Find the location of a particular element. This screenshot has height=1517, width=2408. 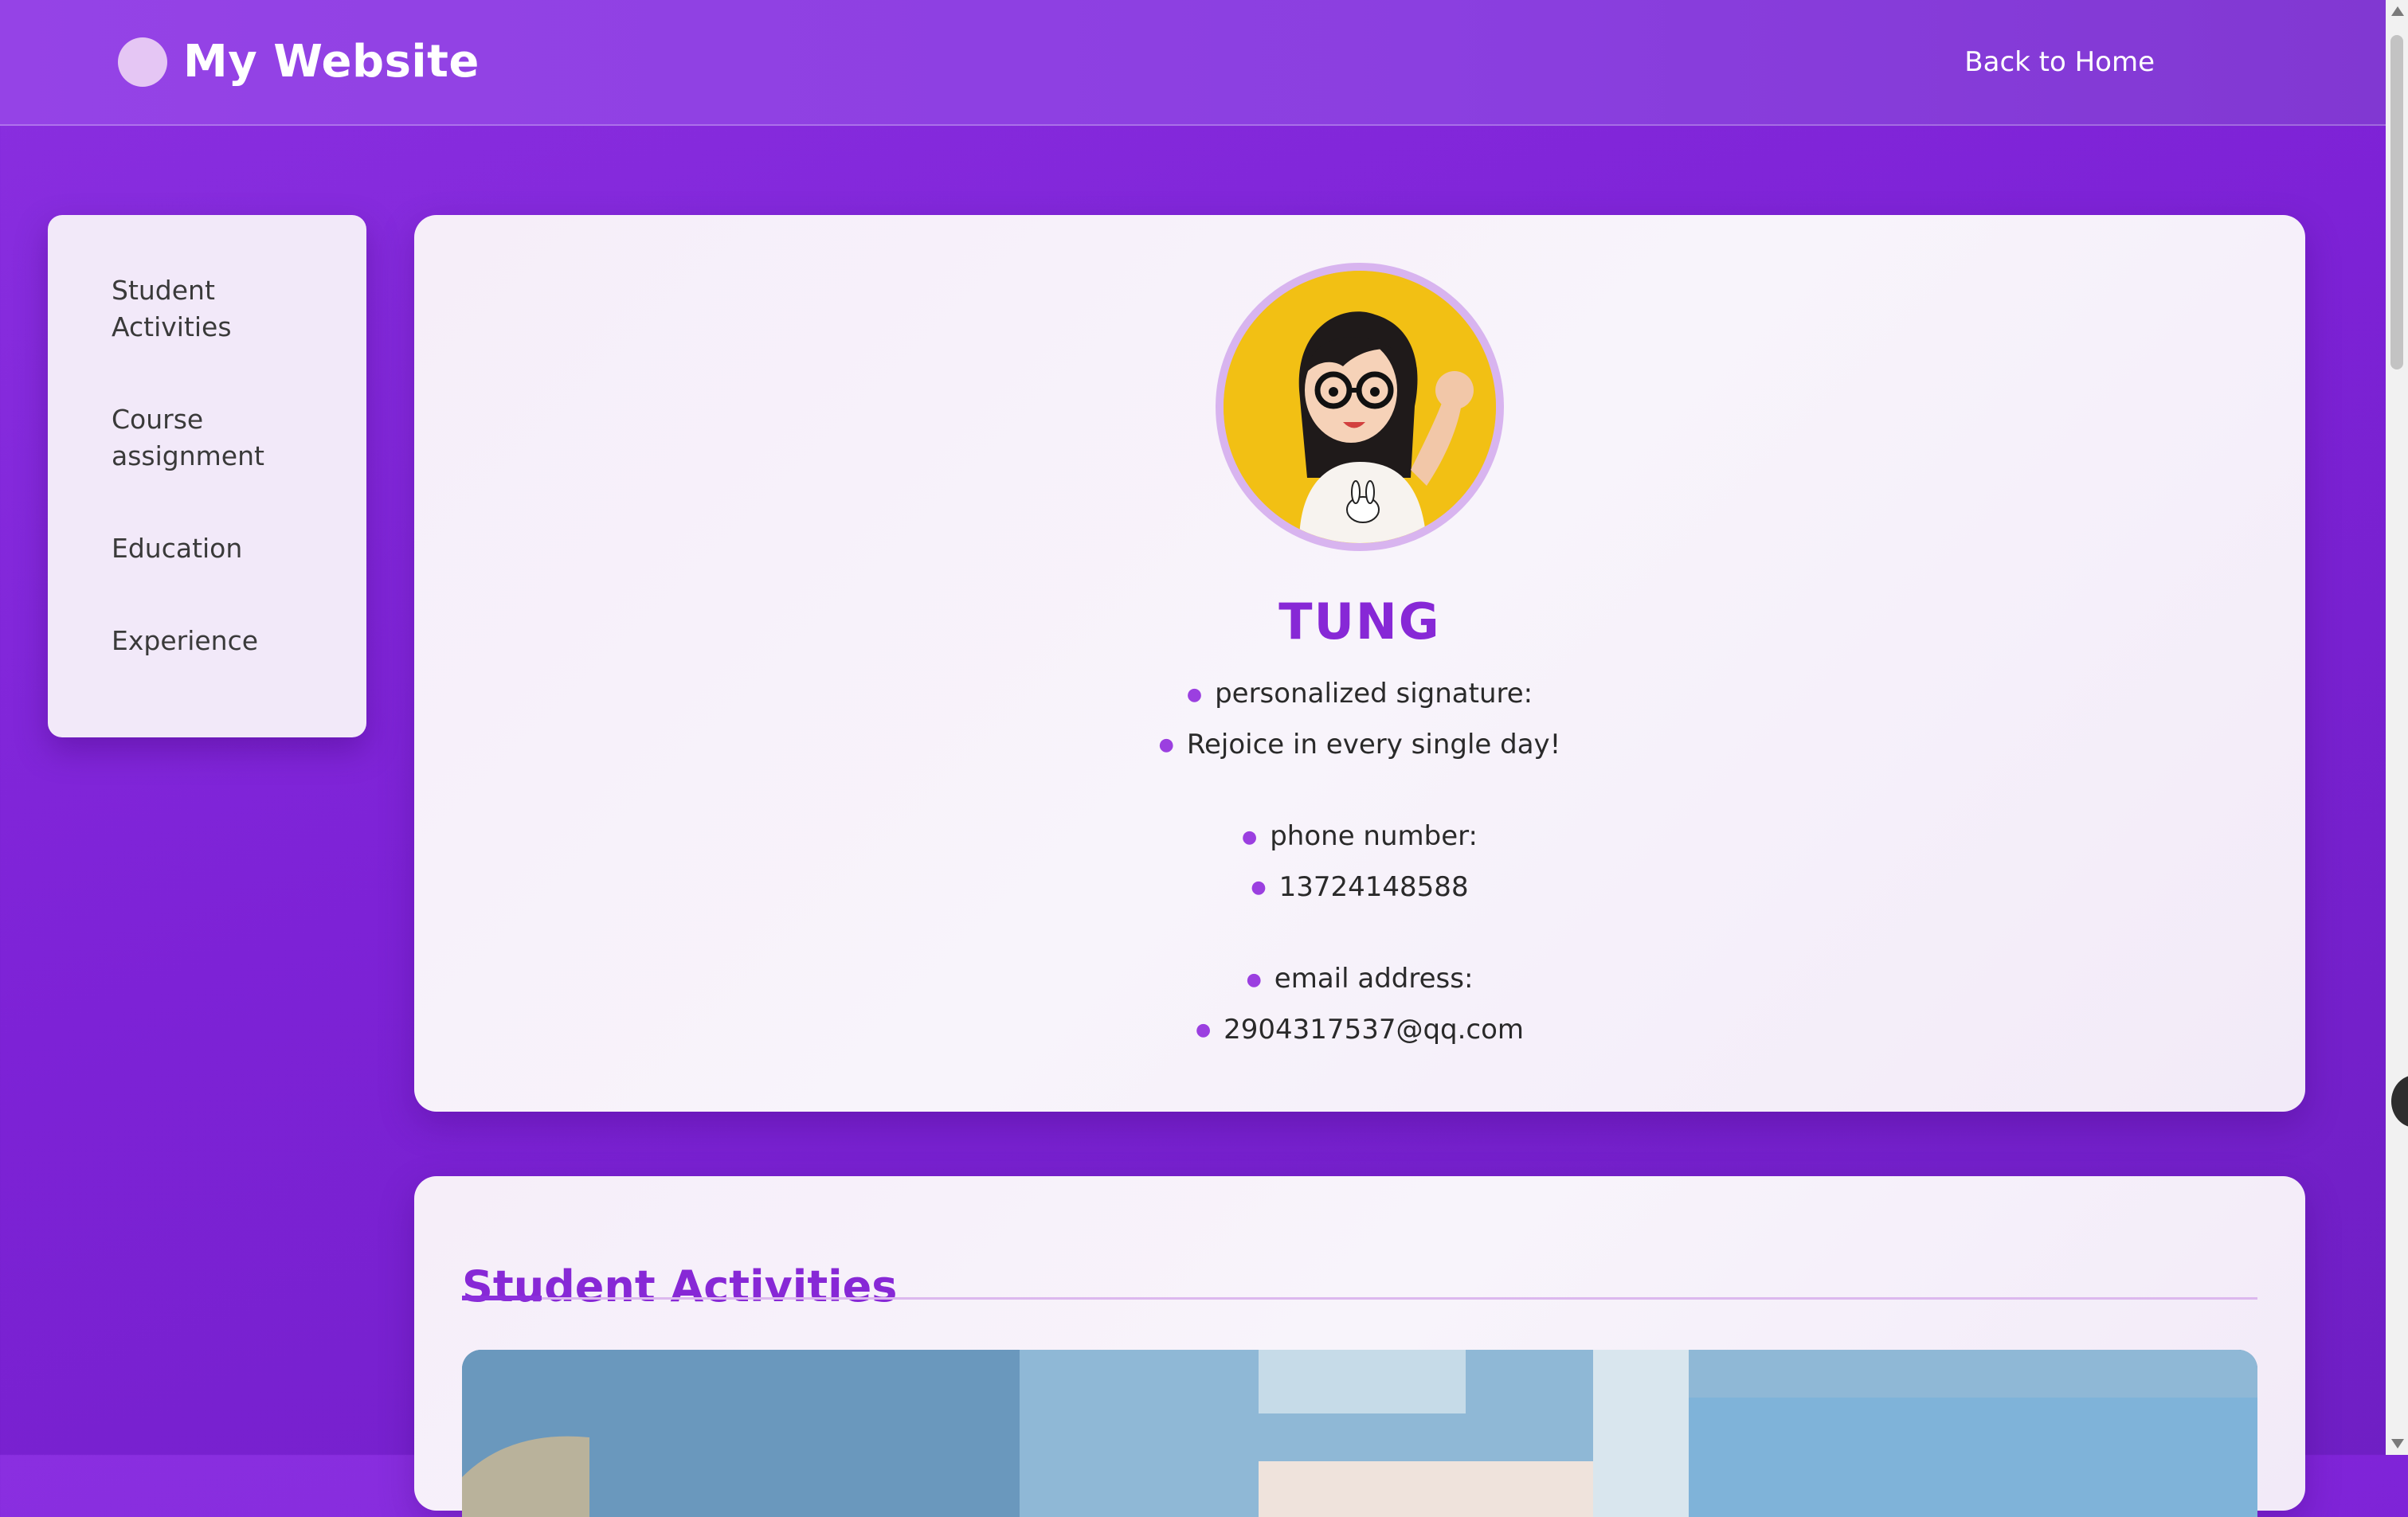

list-item: ● Rejoice in every single day! is located at coordinates (1360, 745).